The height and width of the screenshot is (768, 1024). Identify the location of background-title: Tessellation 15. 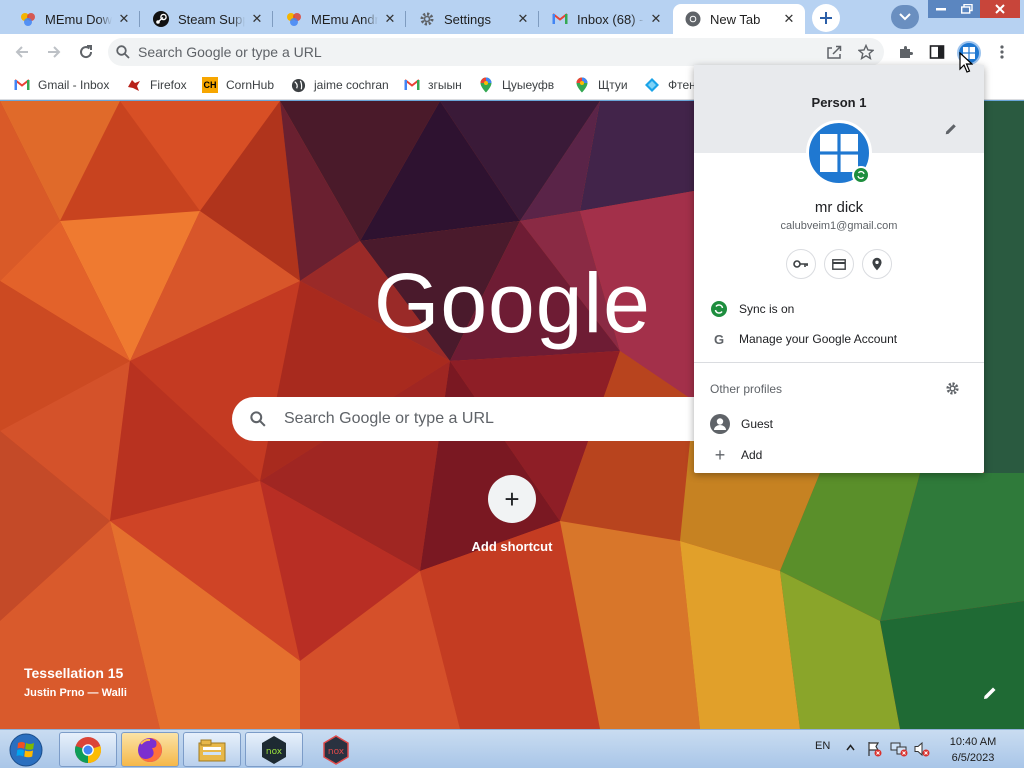
(73, 673).